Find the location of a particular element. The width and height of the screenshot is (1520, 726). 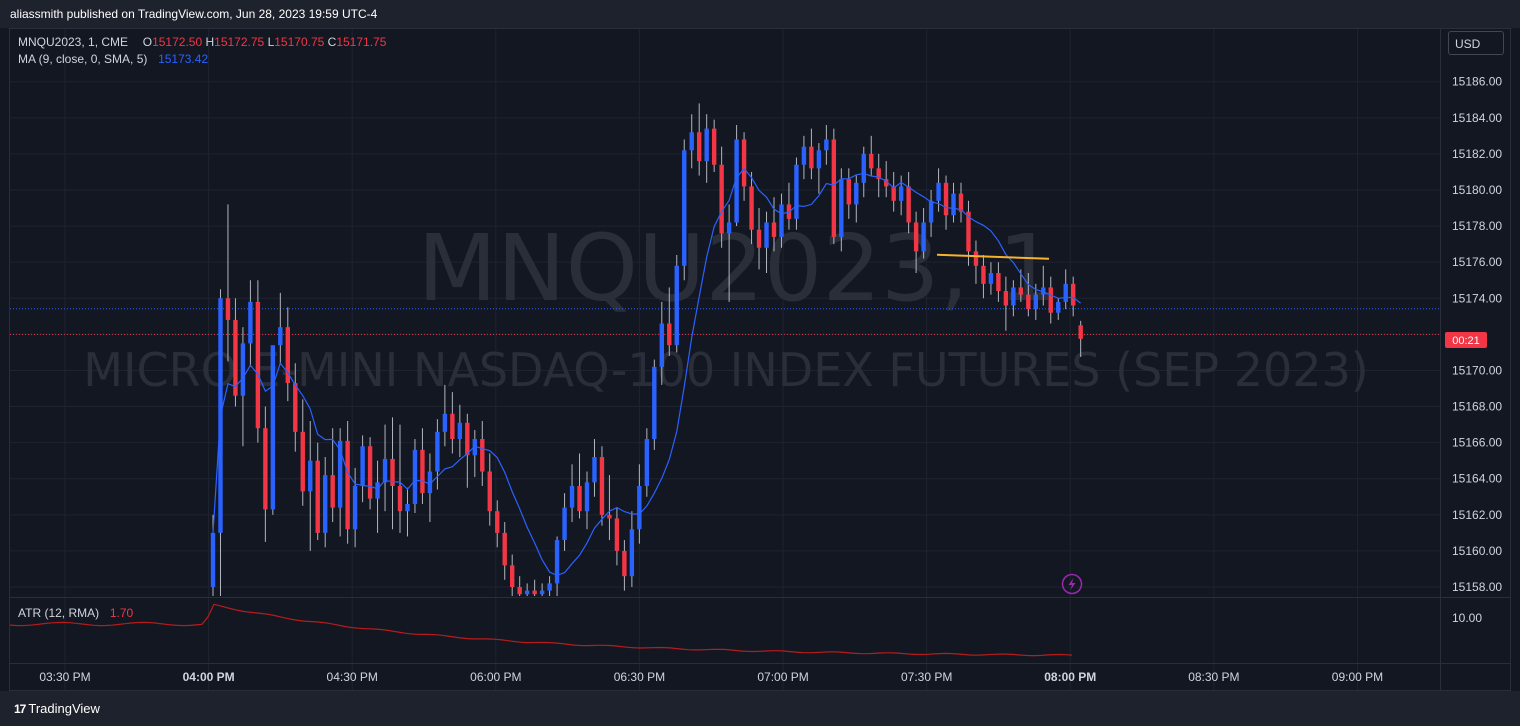

legend-low: 15170.75 is located at coordinates (299, 42).